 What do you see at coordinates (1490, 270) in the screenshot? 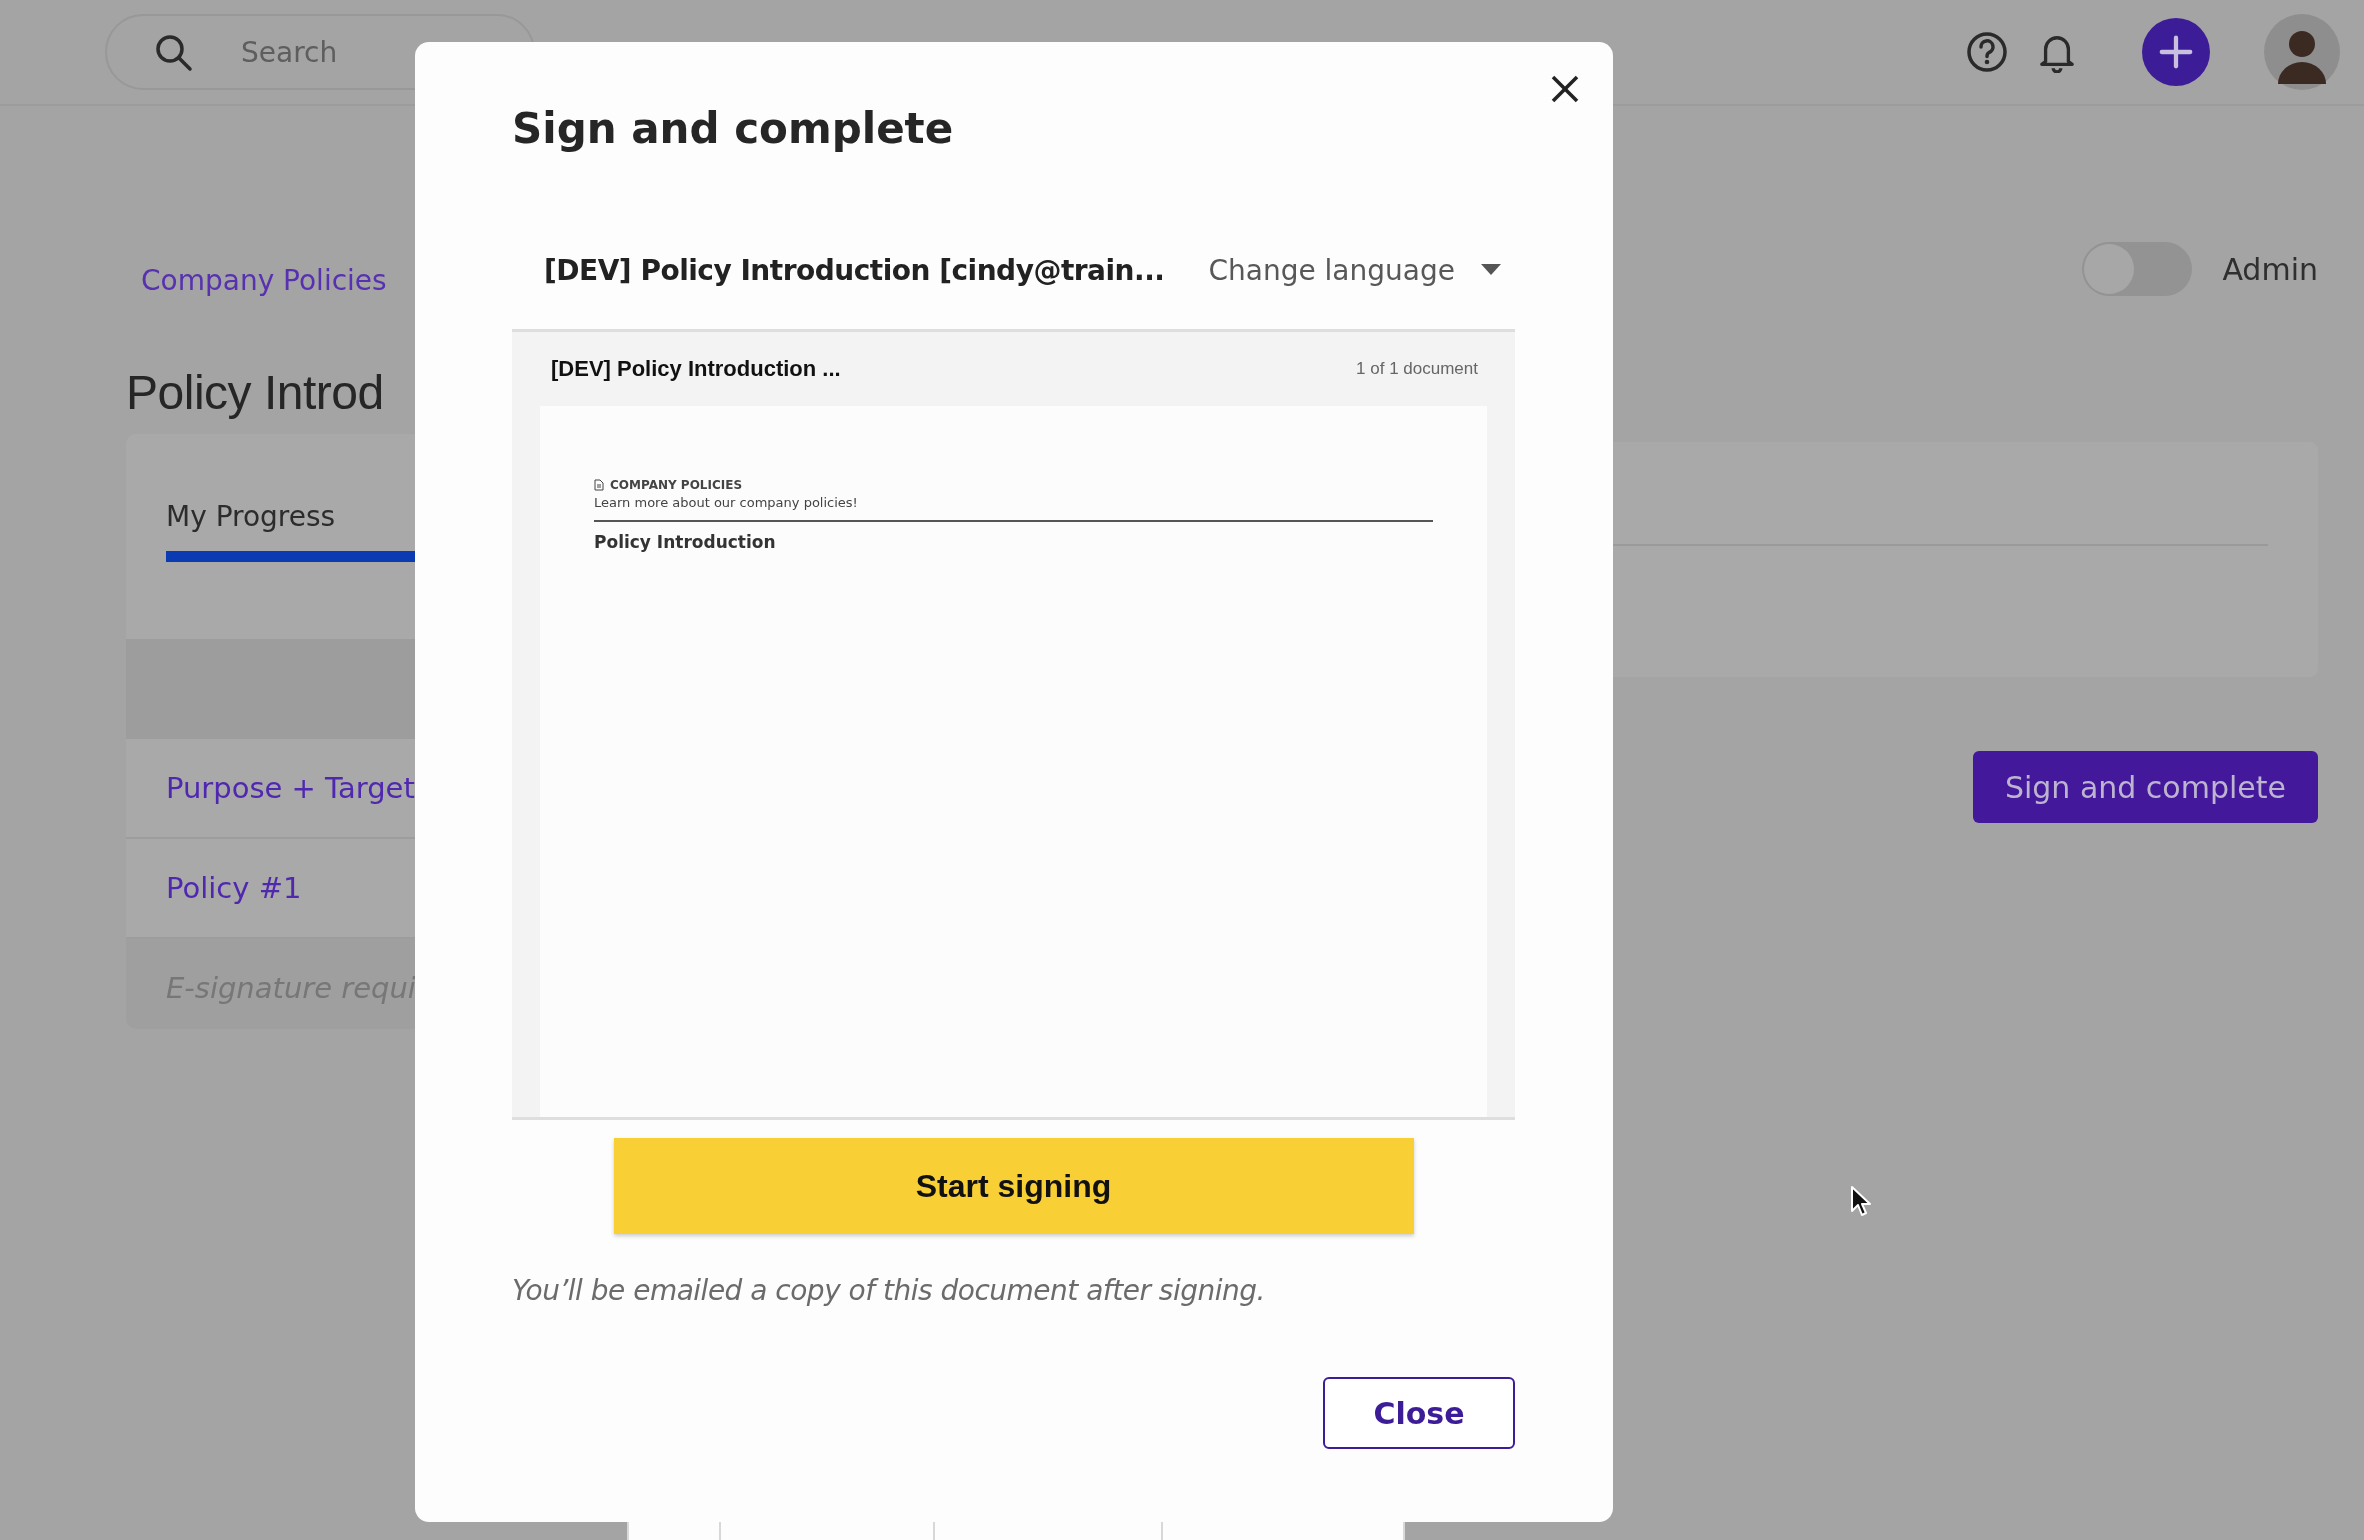
I see `caret-icon` at bounding box center [1490, 270].